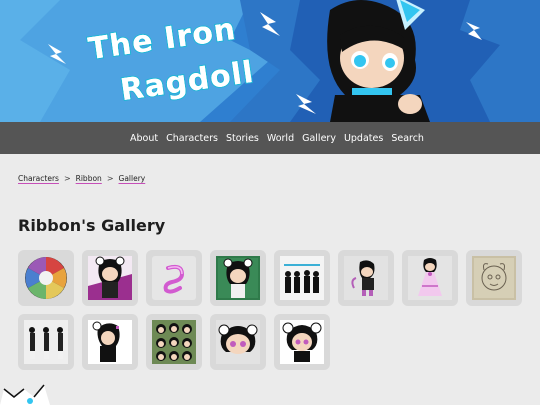 This screenshot has width=540, height=405. I want to click on breadcrumb: Characters > Ribbon > Gallery, so click(81, 178).